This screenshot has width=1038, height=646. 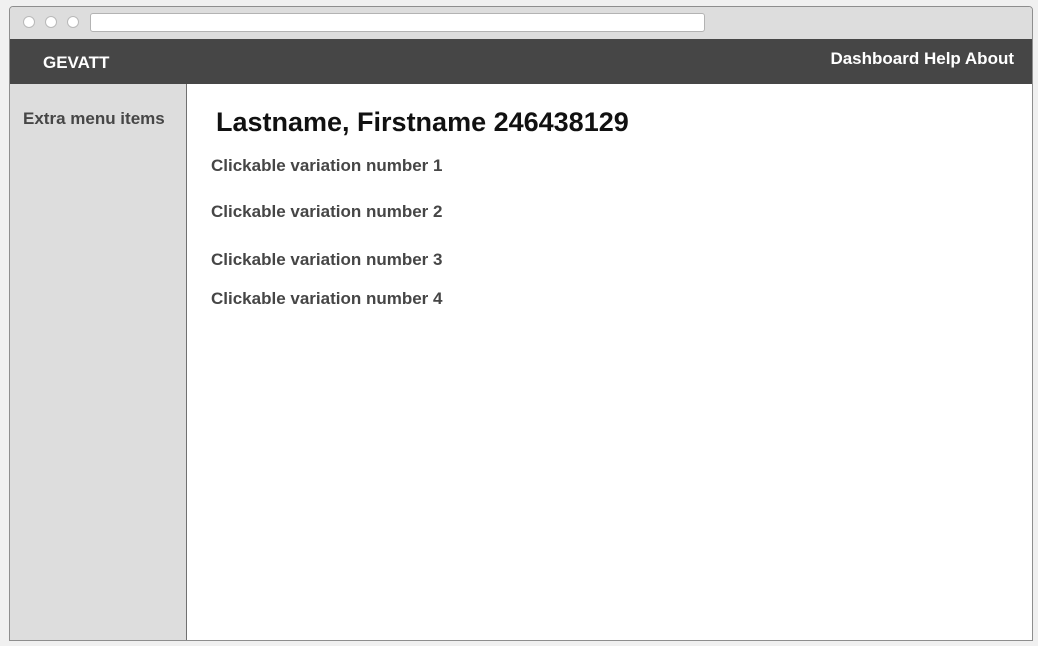 I want to click on nav-link-help: Help, so click(x=942, y=58).